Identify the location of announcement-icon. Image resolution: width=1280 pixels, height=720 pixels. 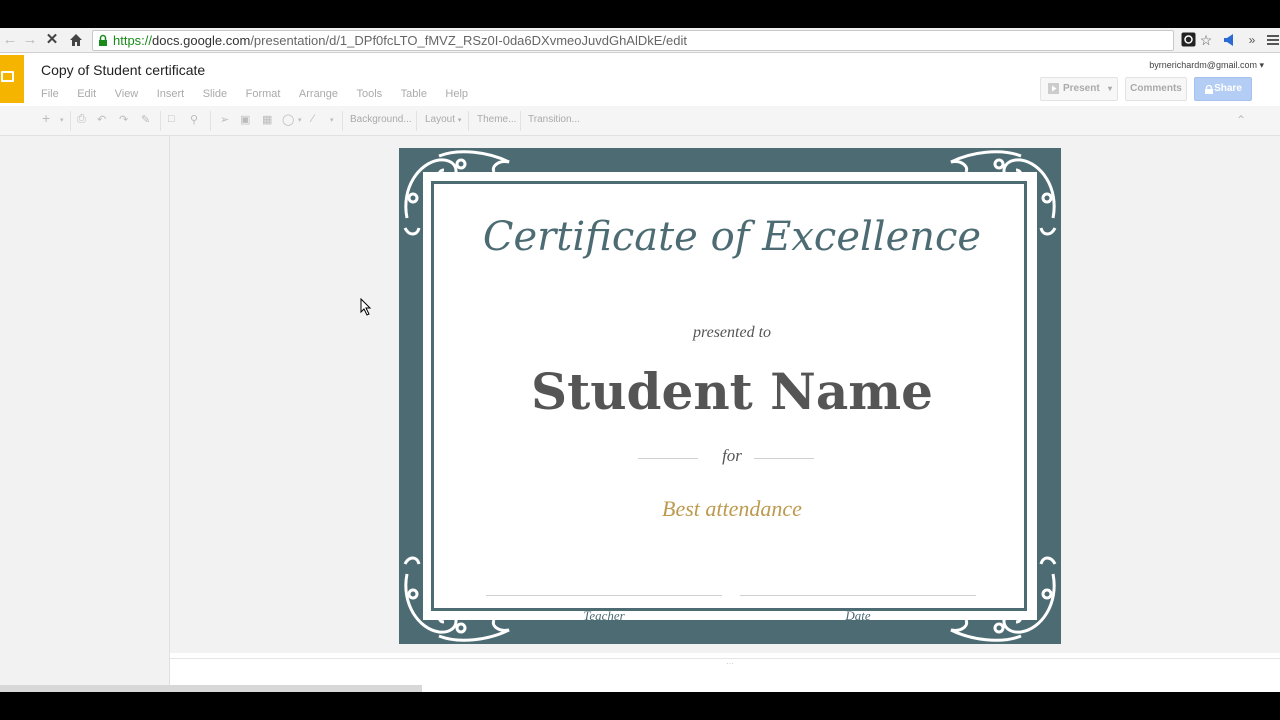
(1230, 40).